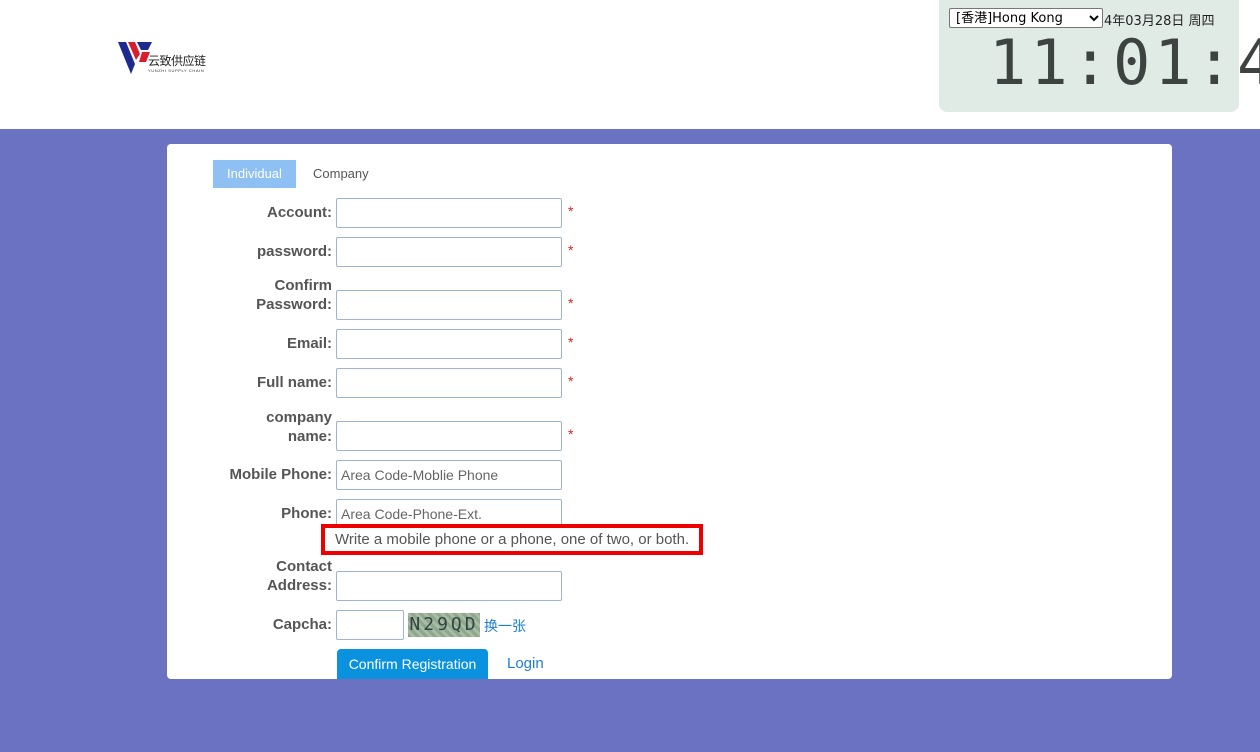 This screenshot has width=1260, height=752. What do you see at coordinates (306, 513) in the screenshot?
I see `phone-label: Phone:` at bounding box center [306, 513].